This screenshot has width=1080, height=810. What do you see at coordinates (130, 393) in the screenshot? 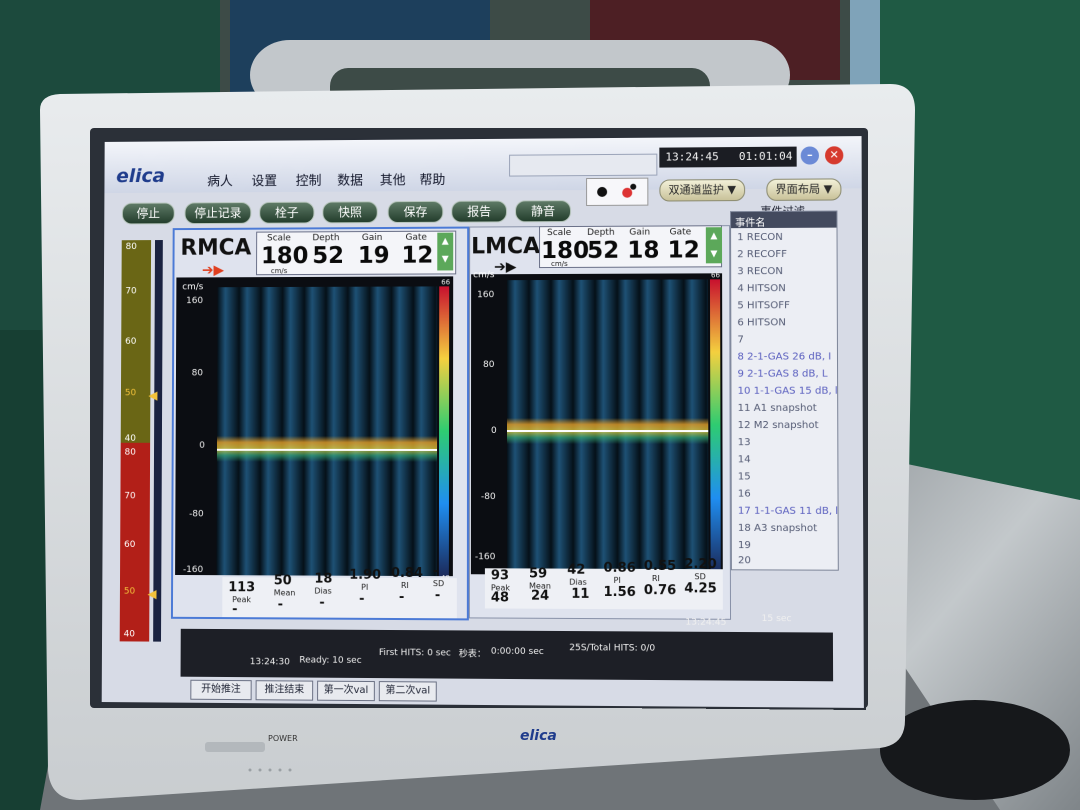
I see `gauge-tick: 50` at bounding box center [130, 393].